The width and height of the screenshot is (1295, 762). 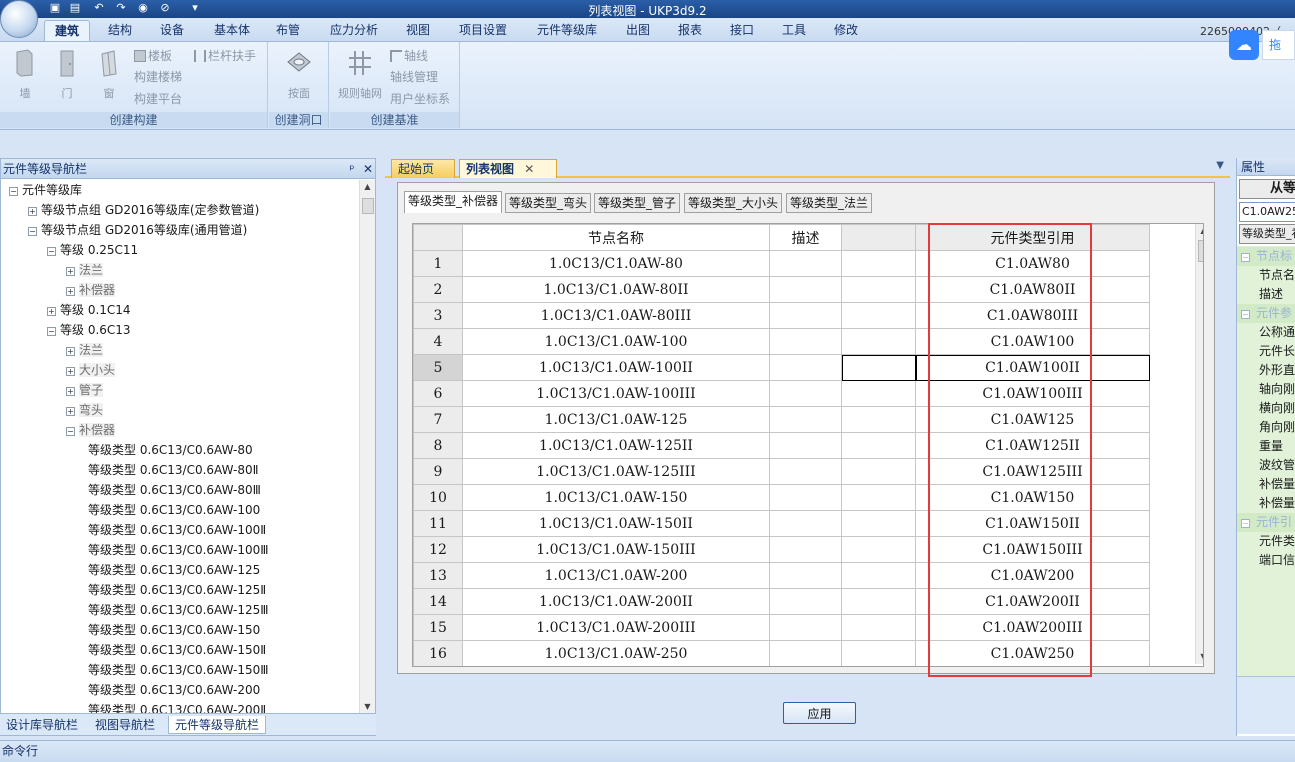 I want to click on node-name-cell: 1.0C13/C1.0AW-100III, so click(x=616, y=393).